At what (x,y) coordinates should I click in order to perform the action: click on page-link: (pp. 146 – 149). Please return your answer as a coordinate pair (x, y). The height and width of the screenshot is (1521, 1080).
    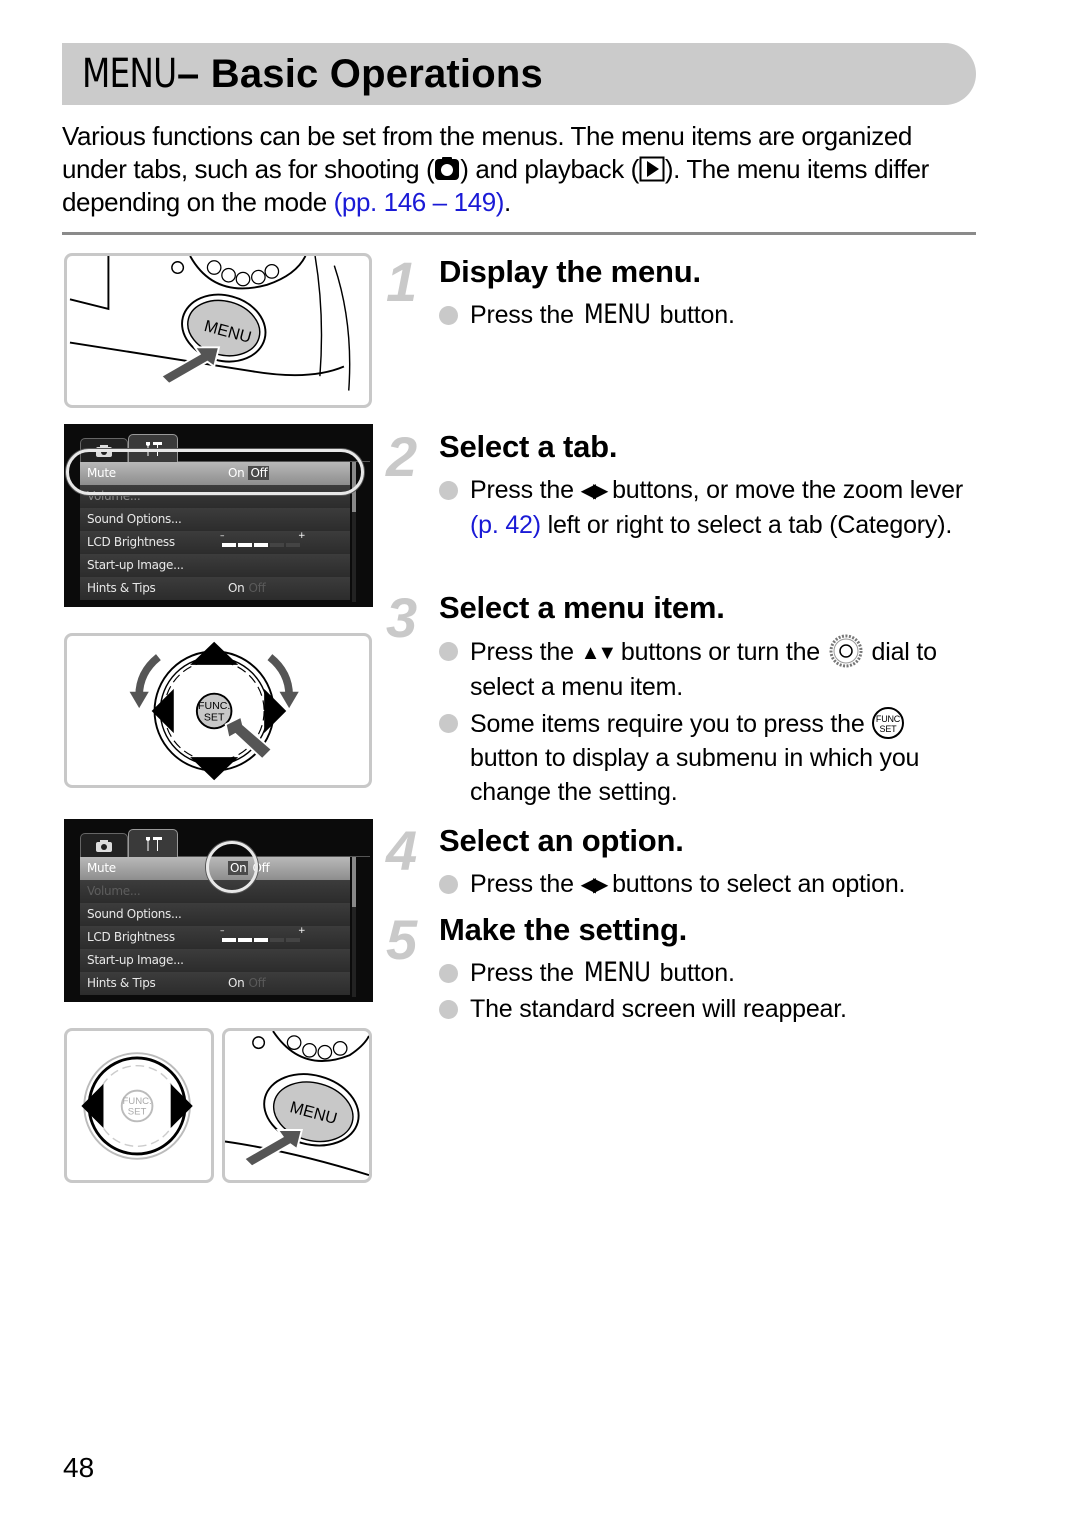
    Looking at the image, I should click on (419, 202).